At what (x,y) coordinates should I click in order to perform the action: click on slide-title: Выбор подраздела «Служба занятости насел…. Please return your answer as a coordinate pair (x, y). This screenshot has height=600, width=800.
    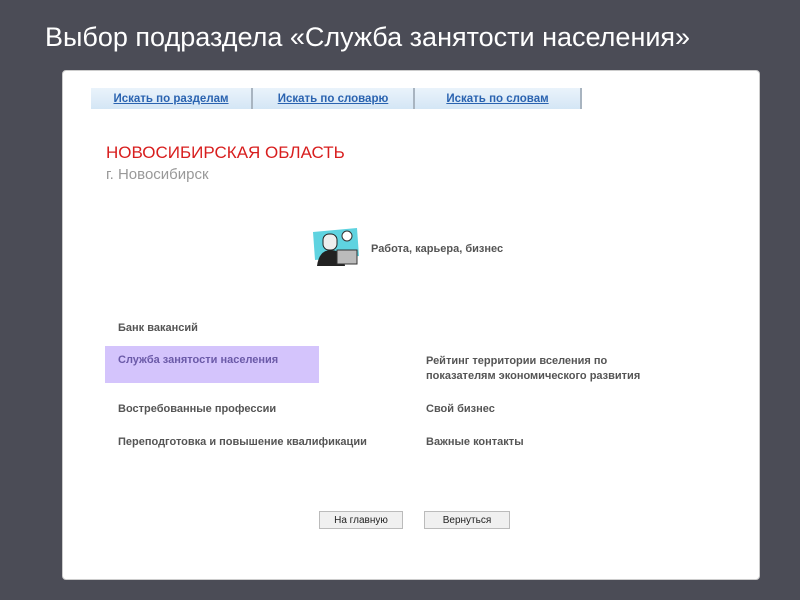
    Looking at the image, I should click on (368, 37).